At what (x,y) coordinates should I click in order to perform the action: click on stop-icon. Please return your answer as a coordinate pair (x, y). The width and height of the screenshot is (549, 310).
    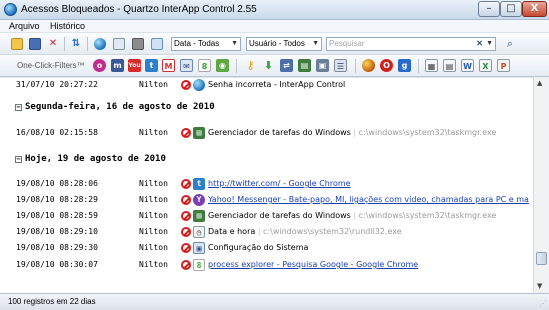
    Looking at the image, I should click on (138, 44).